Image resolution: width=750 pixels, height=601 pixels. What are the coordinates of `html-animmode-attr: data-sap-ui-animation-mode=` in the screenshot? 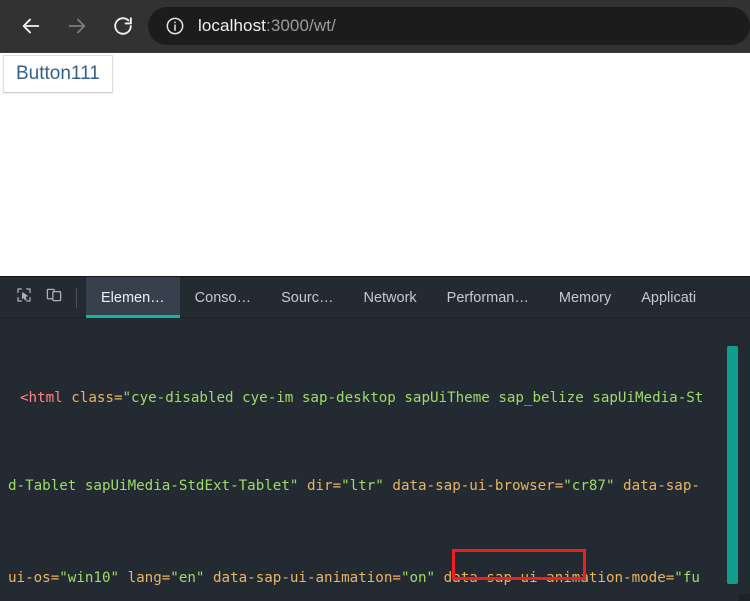 It's located at (555, 578).